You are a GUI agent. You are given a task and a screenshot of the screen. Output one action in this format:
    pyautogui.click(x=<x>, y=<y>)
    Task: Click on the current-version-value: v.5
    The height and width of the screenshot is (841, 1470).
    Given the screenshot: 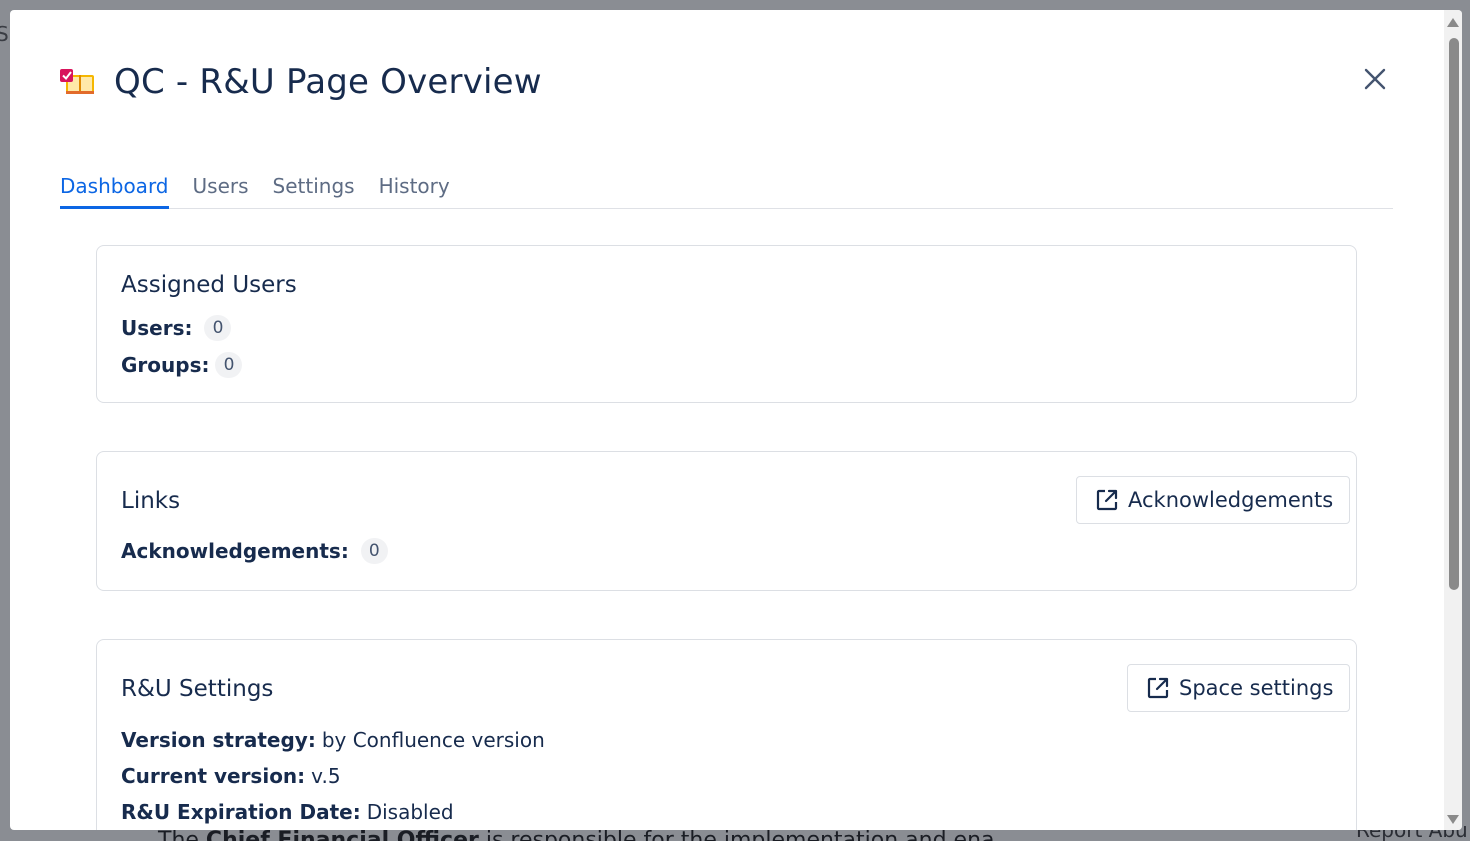 What is the action you would take?
    pyautogui.click(x=326, y=776)
    